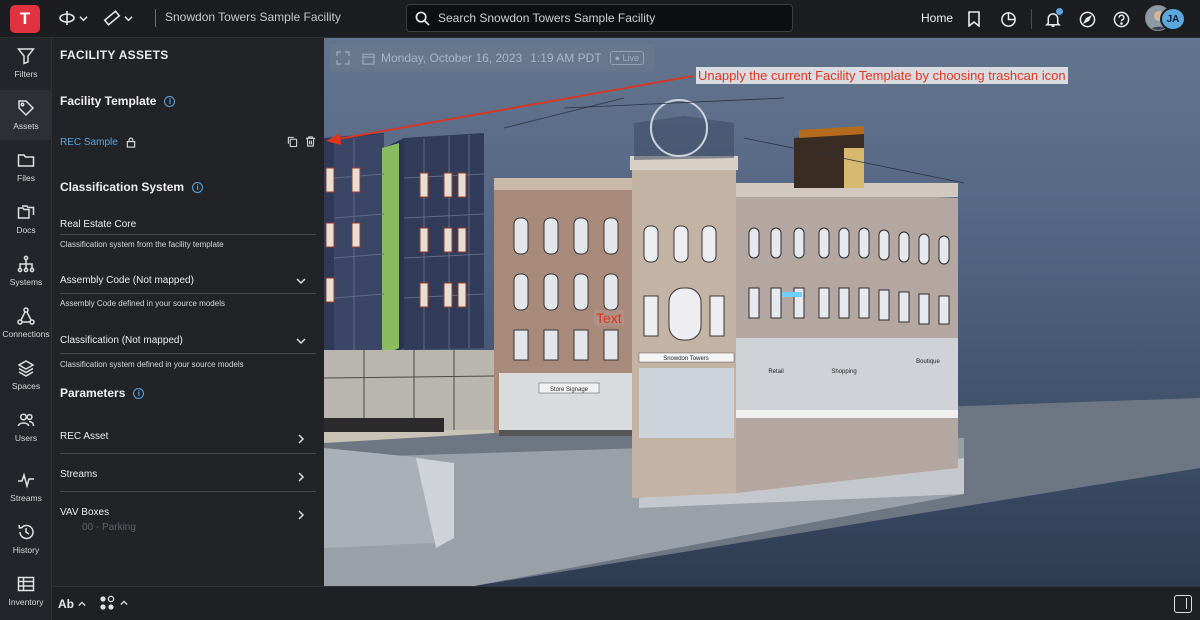 The width and height of the screenshot is (1200, 620). What do you see at coordinates (1087, 19) in the screenshot?
I see `explore-button` at bounding box center [1087, 19].